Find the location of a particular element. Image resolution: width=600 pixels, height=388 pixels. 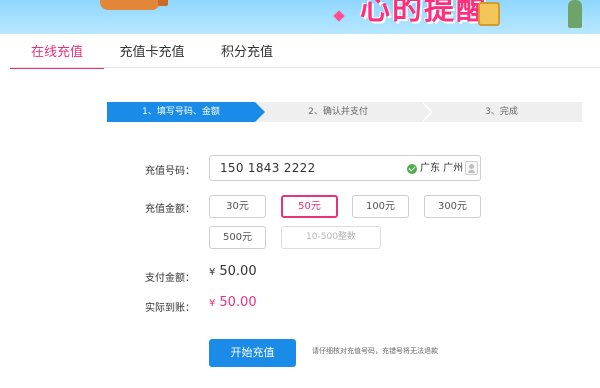

airship-illustration-icon is located at coordinates (134, 5).